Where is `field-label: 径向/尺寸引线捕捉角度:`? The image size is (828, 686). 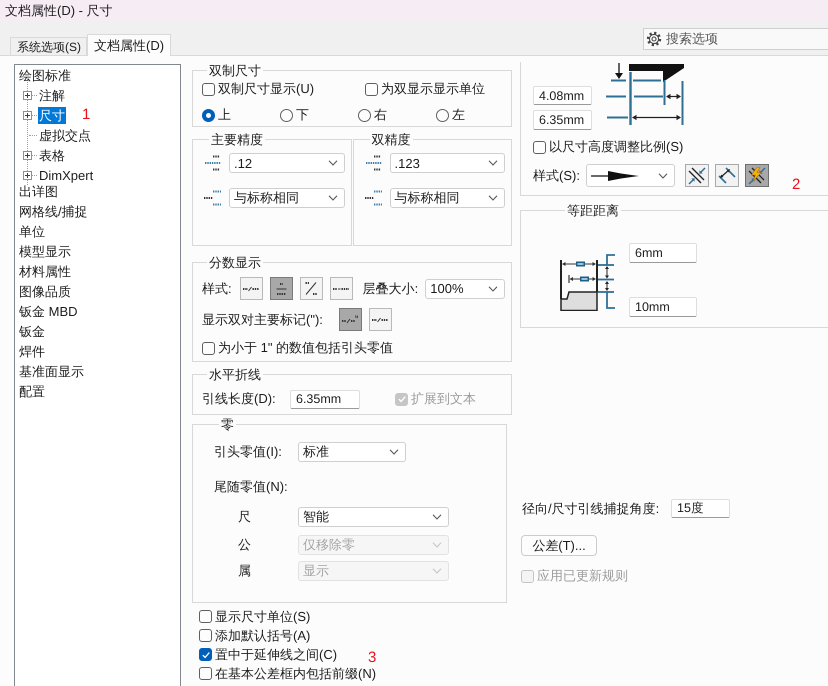
field-label: 径向/尺寸引线捕捉角度: is located at coordinates (590, 509).